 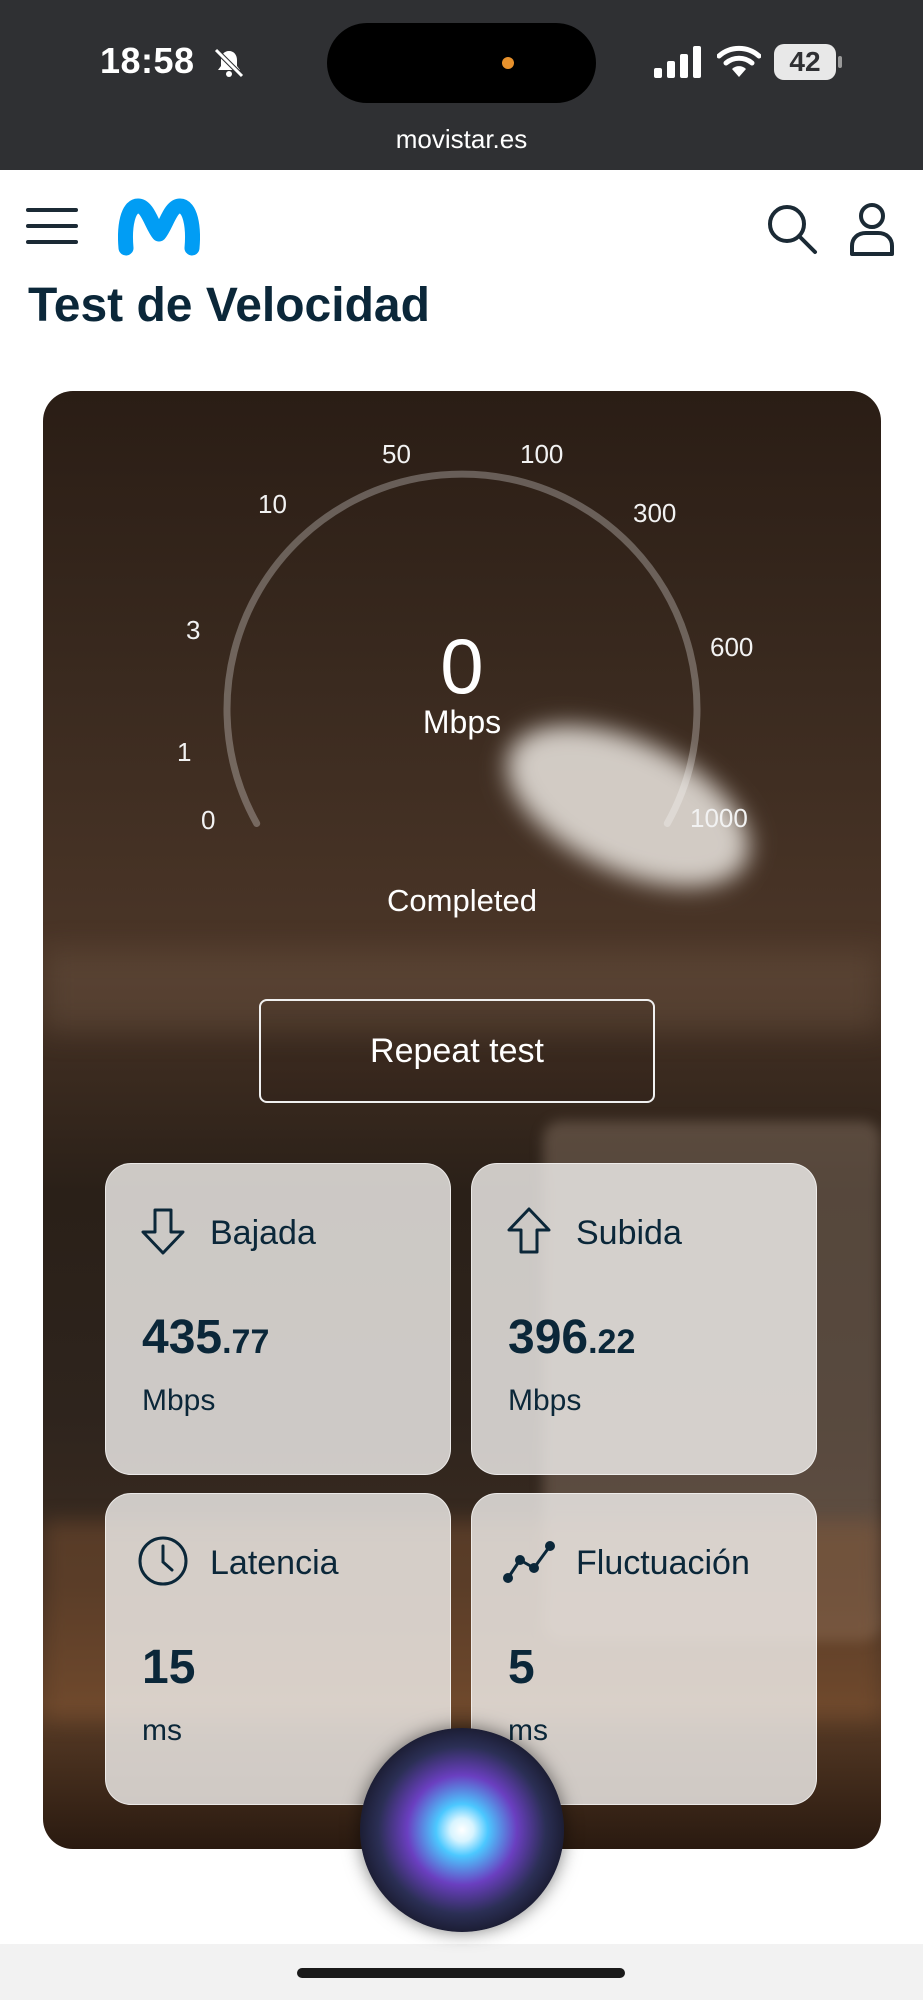 What do you see at coordinates (521, 1667) in the screenshot?
I see `jitter-value: 5` at bounding box center [521, 1667].